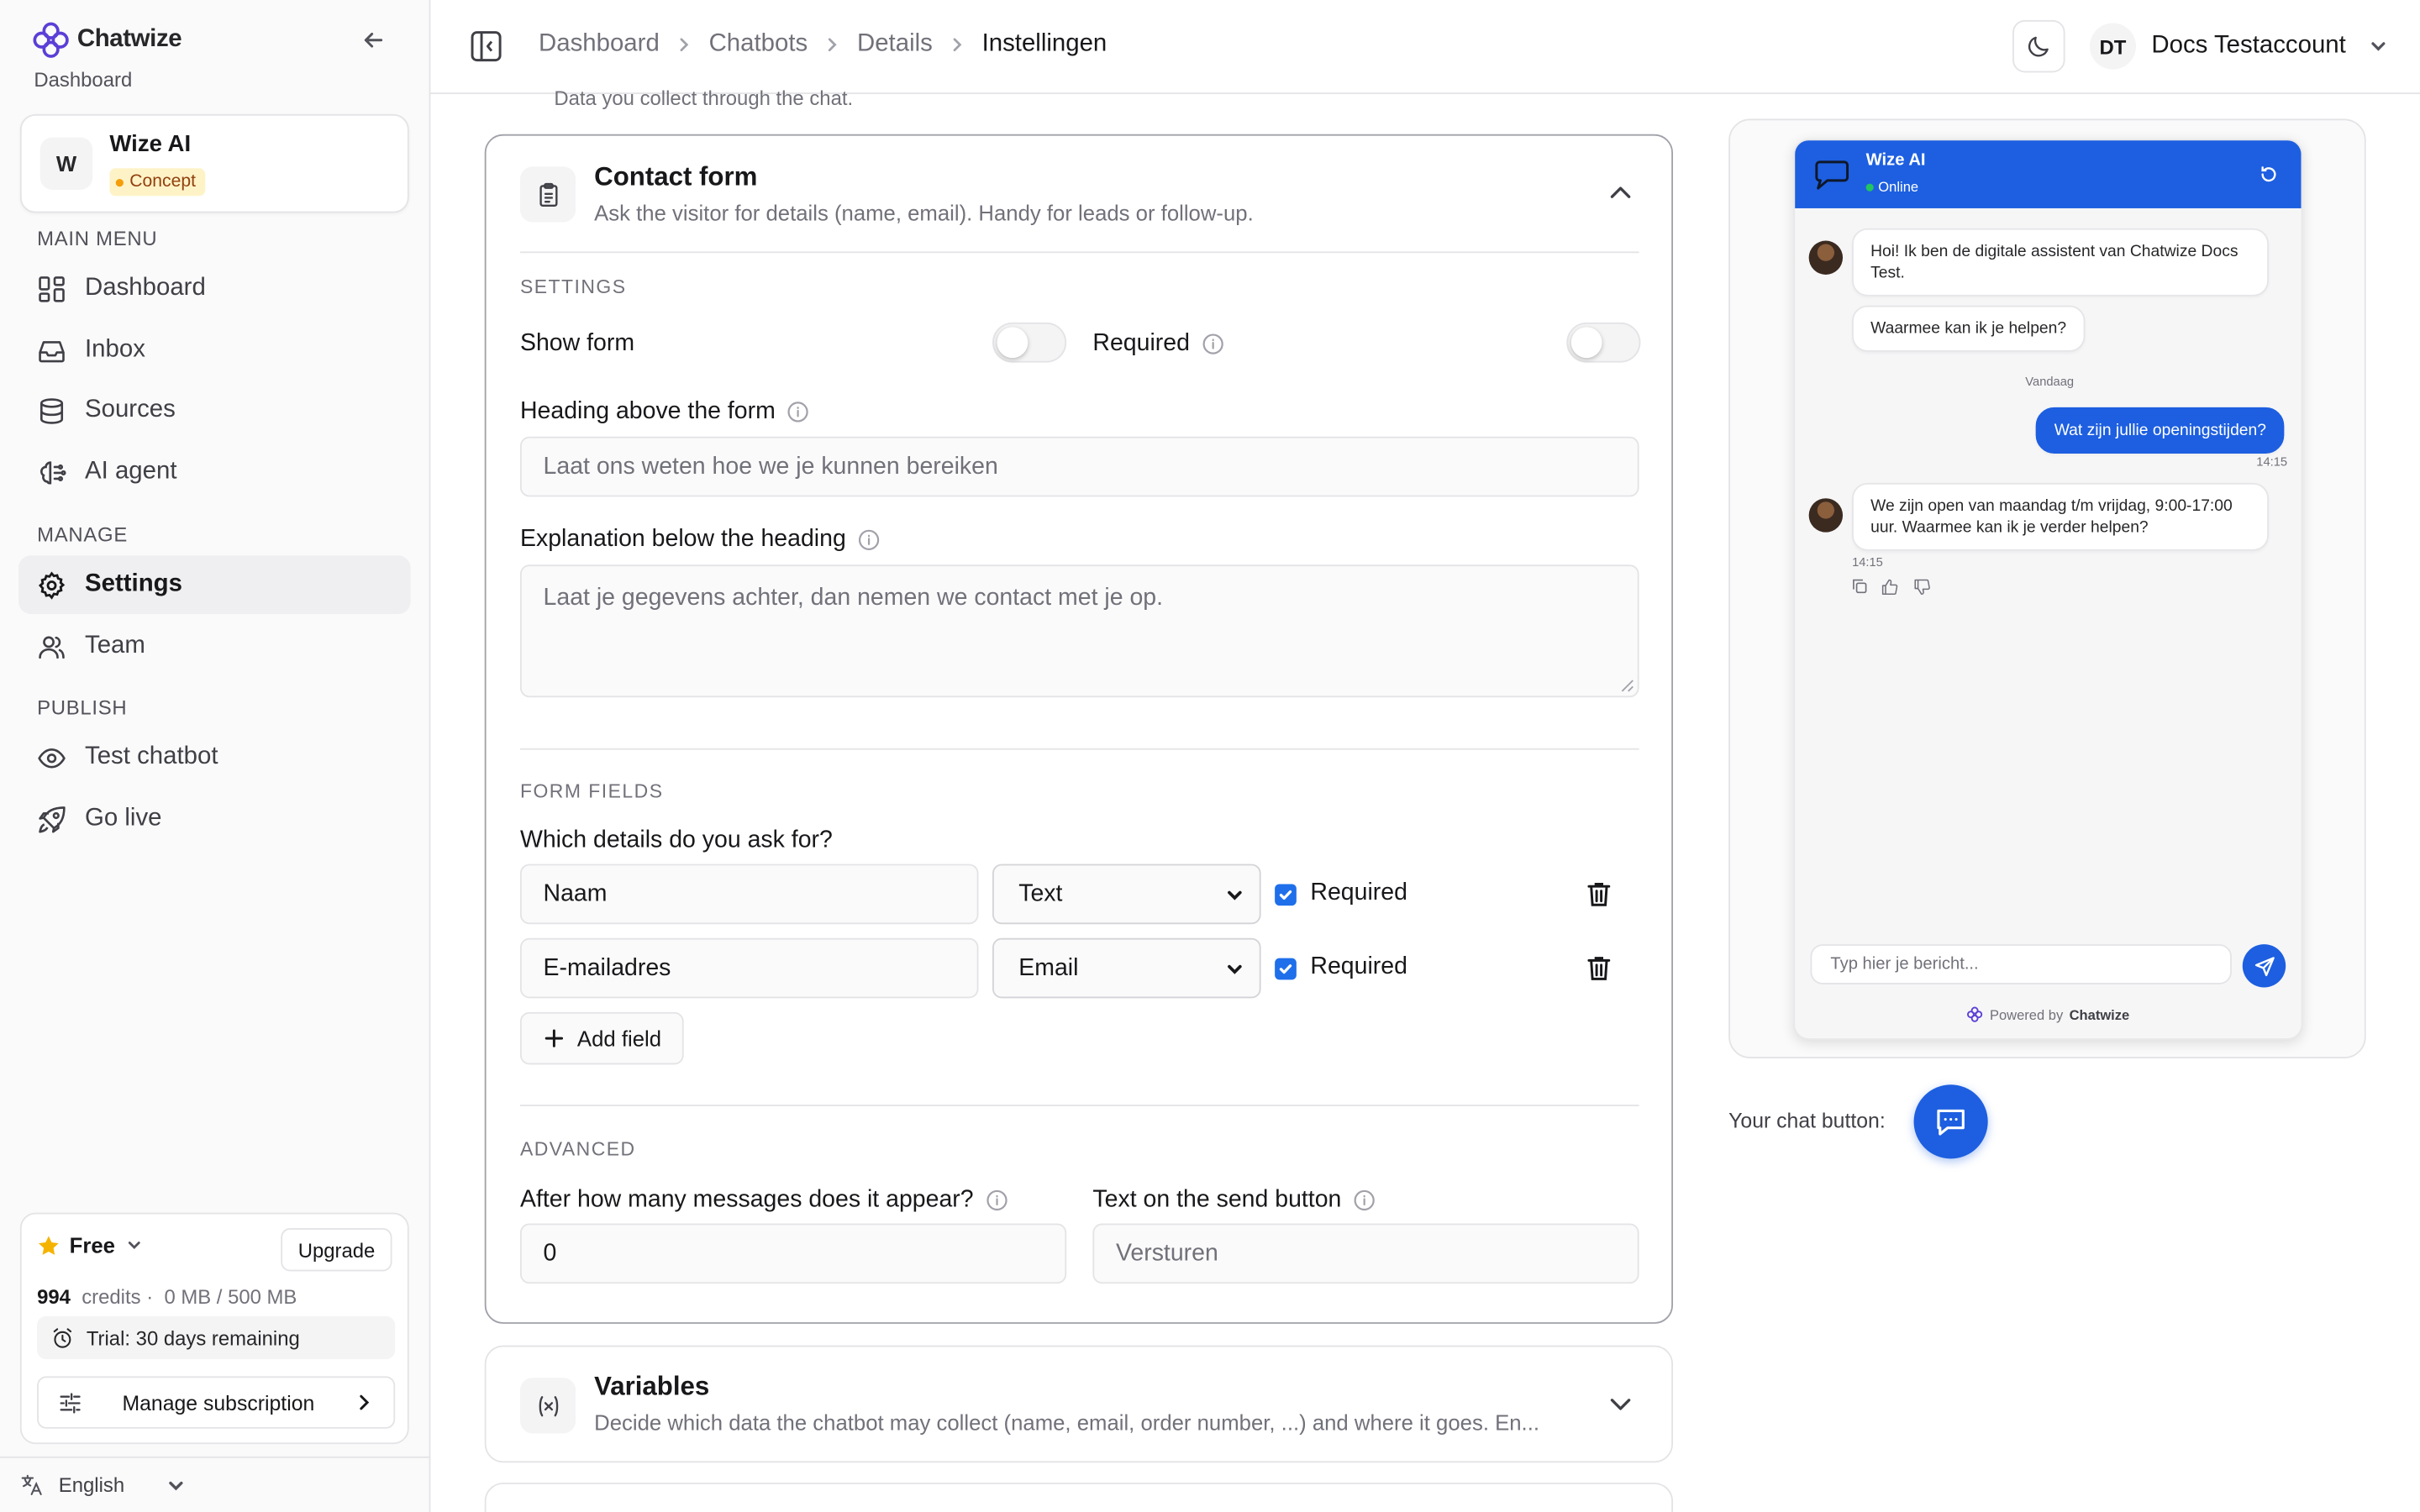 Image resolution: width=2420 pixels, height=1512 pixels. I want to click on theme-toggle-button, so click(2039, 46).